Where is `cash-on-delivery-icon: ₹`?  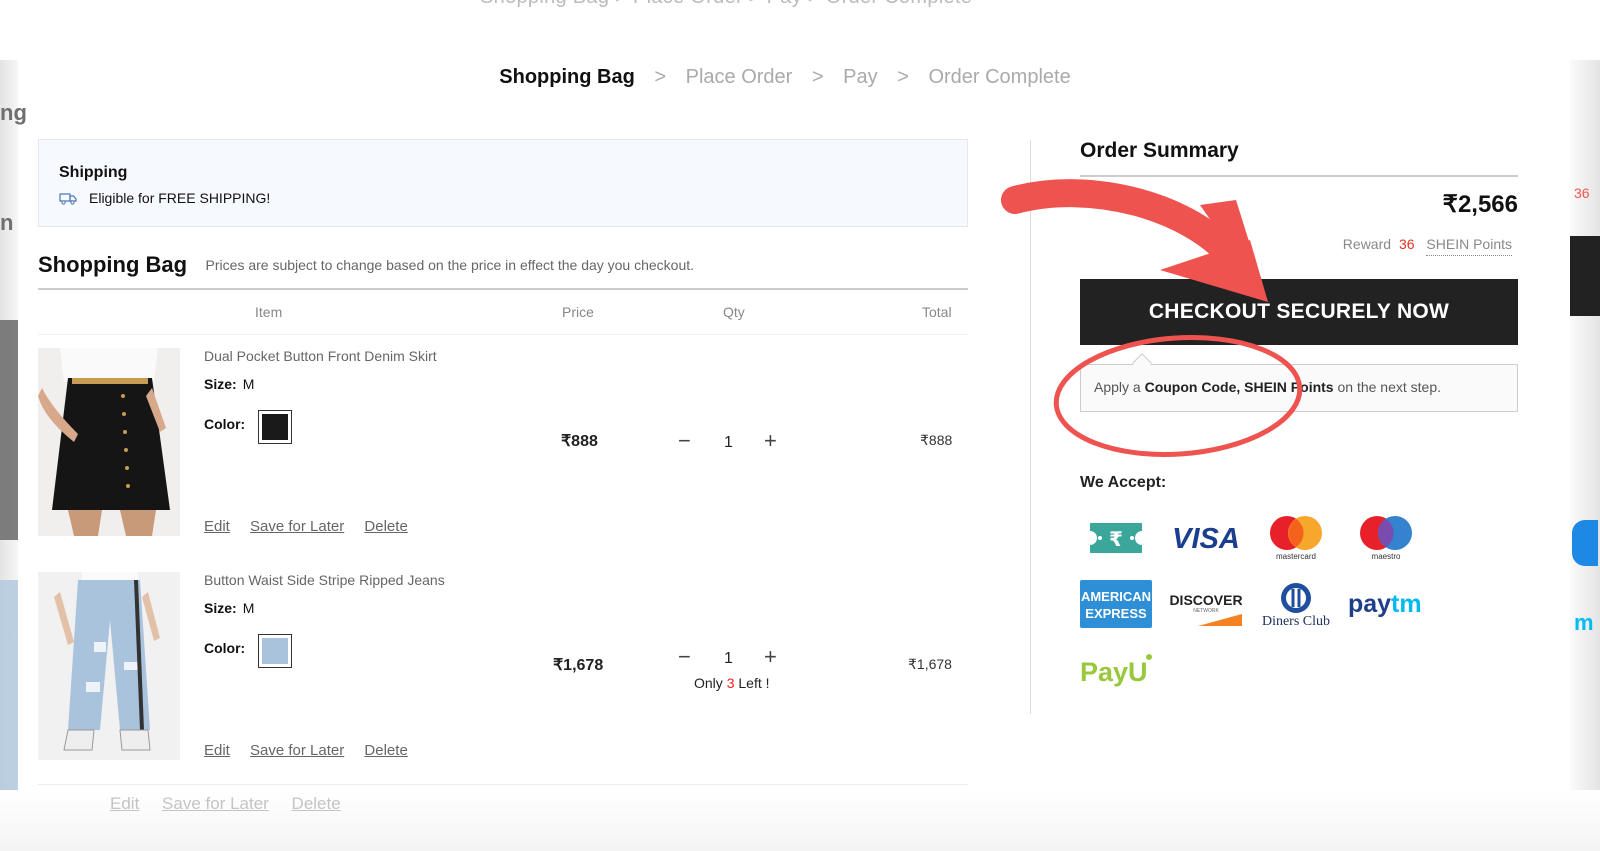 cash-on-delivery-icon: ₹ is located at coordinates (1116, 538).